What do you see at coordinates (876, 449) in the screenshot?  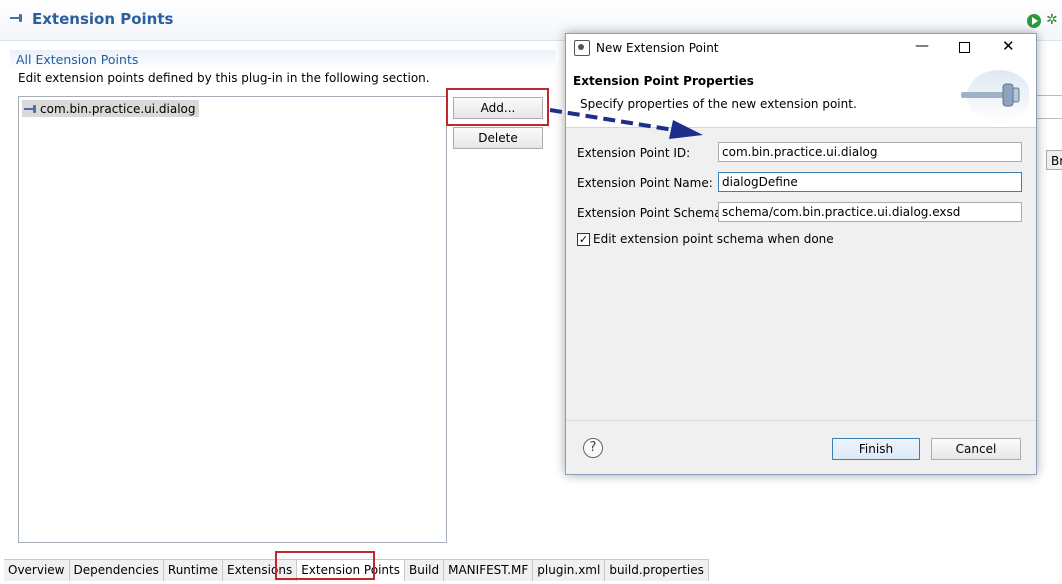 I see `finish-button: Finish` at bounding box center [876, 449].